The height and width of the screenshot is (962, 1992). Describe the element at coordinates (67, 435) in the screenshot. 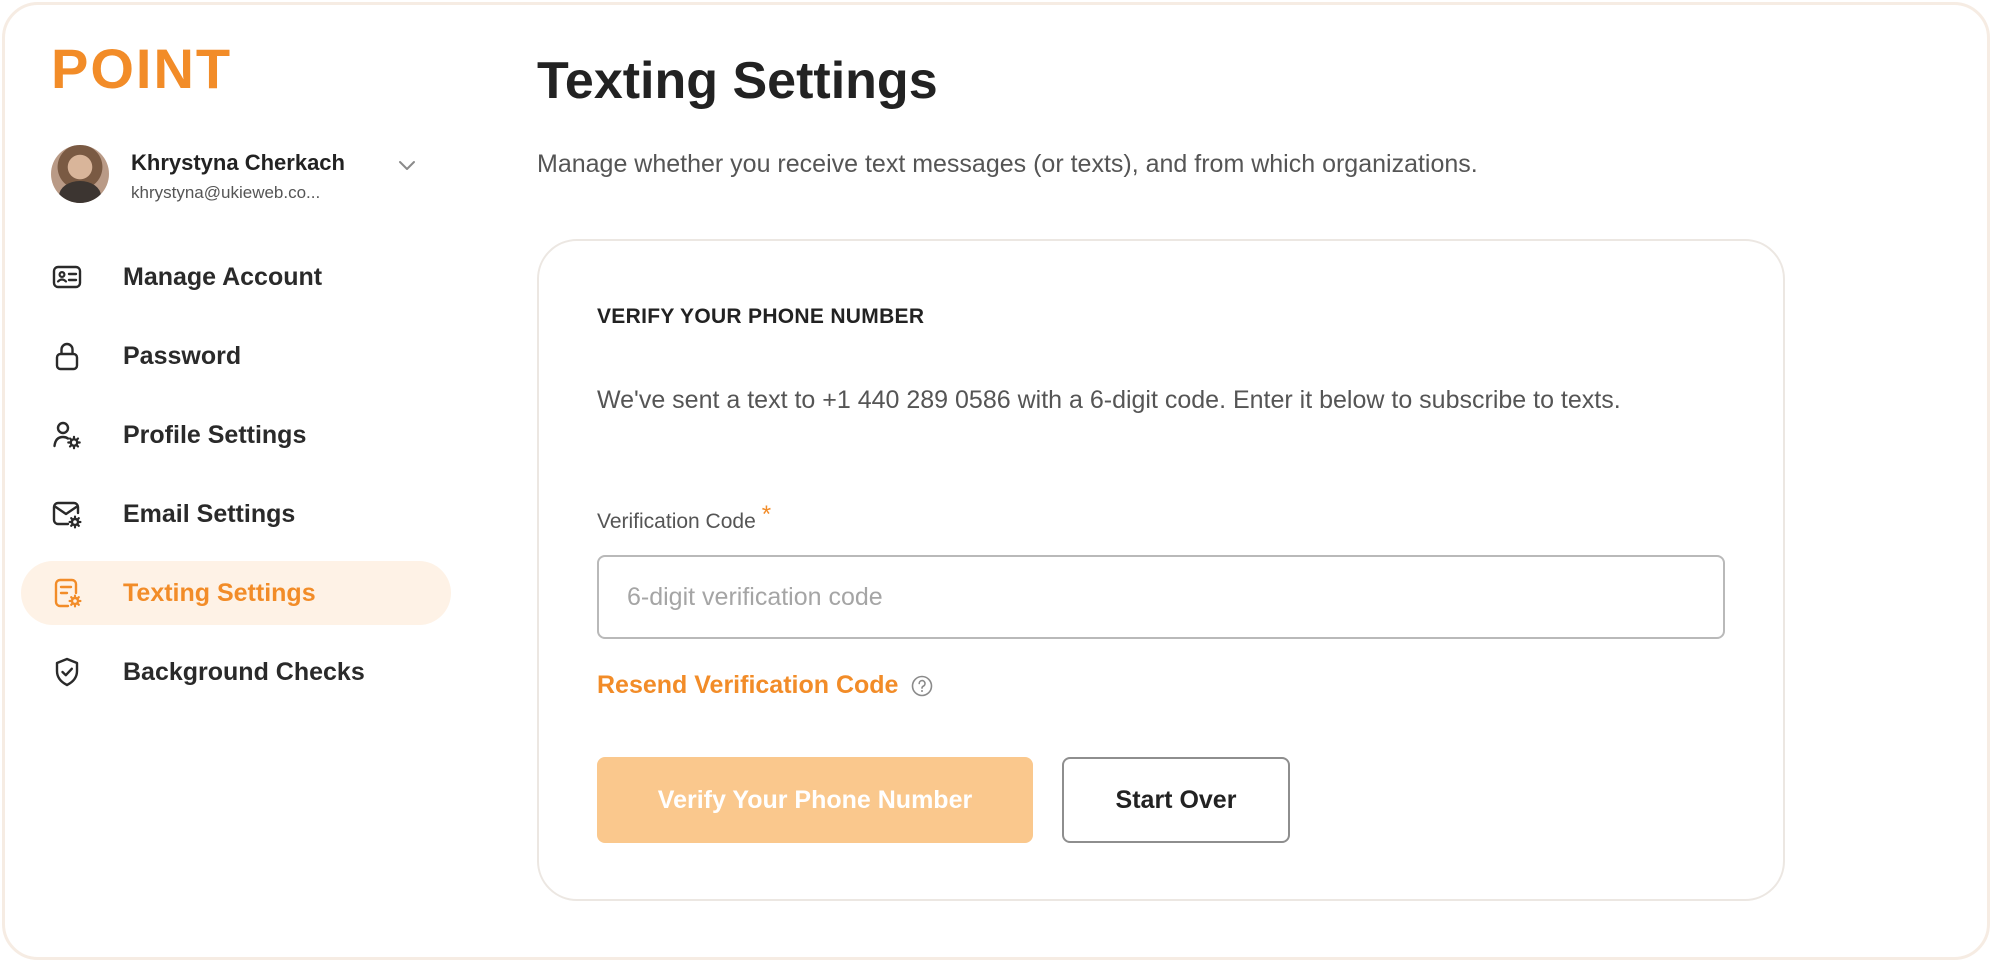

I see `user-gear-icon` at that location.